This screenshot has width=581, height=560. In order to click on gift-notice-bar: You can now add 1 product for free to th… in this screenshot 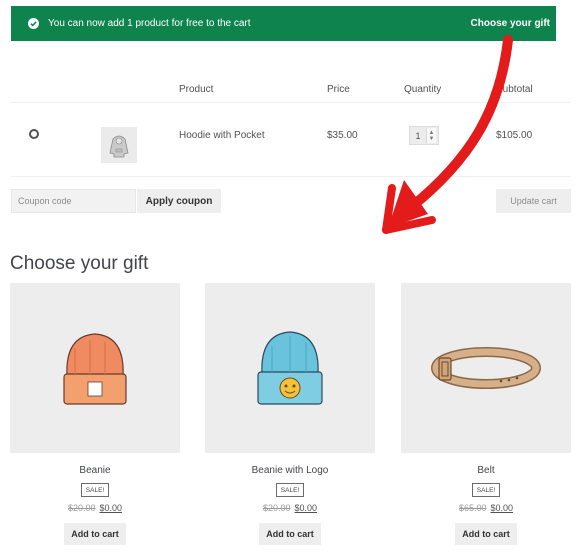, I will do `click(283, 23)`.